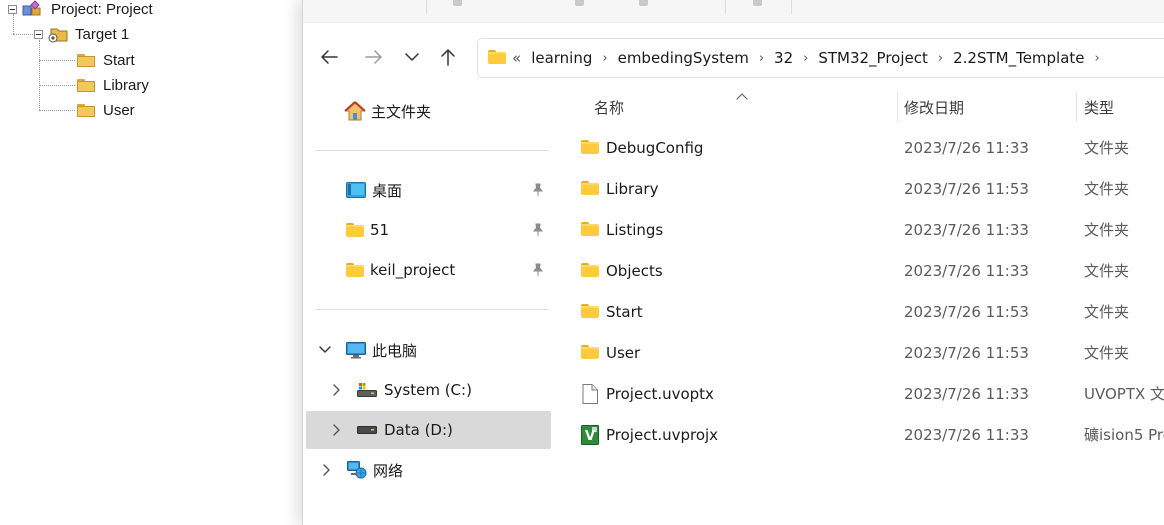 This screenshot has height=525, width=1164. What do you see at coordinates (428, 270) in the screenshot?
I see `nav-item-keil-project: keil_project` at bounding box center [428, 270].